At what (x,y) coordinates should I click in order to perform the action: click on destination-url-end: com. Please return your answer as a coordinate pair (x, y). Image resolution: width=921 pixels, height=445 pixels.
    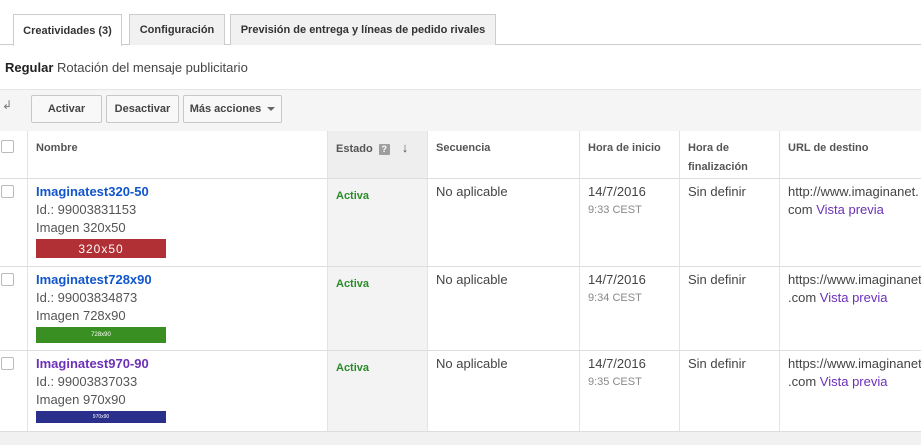
    Looking at the image, I should click on (800, 209).